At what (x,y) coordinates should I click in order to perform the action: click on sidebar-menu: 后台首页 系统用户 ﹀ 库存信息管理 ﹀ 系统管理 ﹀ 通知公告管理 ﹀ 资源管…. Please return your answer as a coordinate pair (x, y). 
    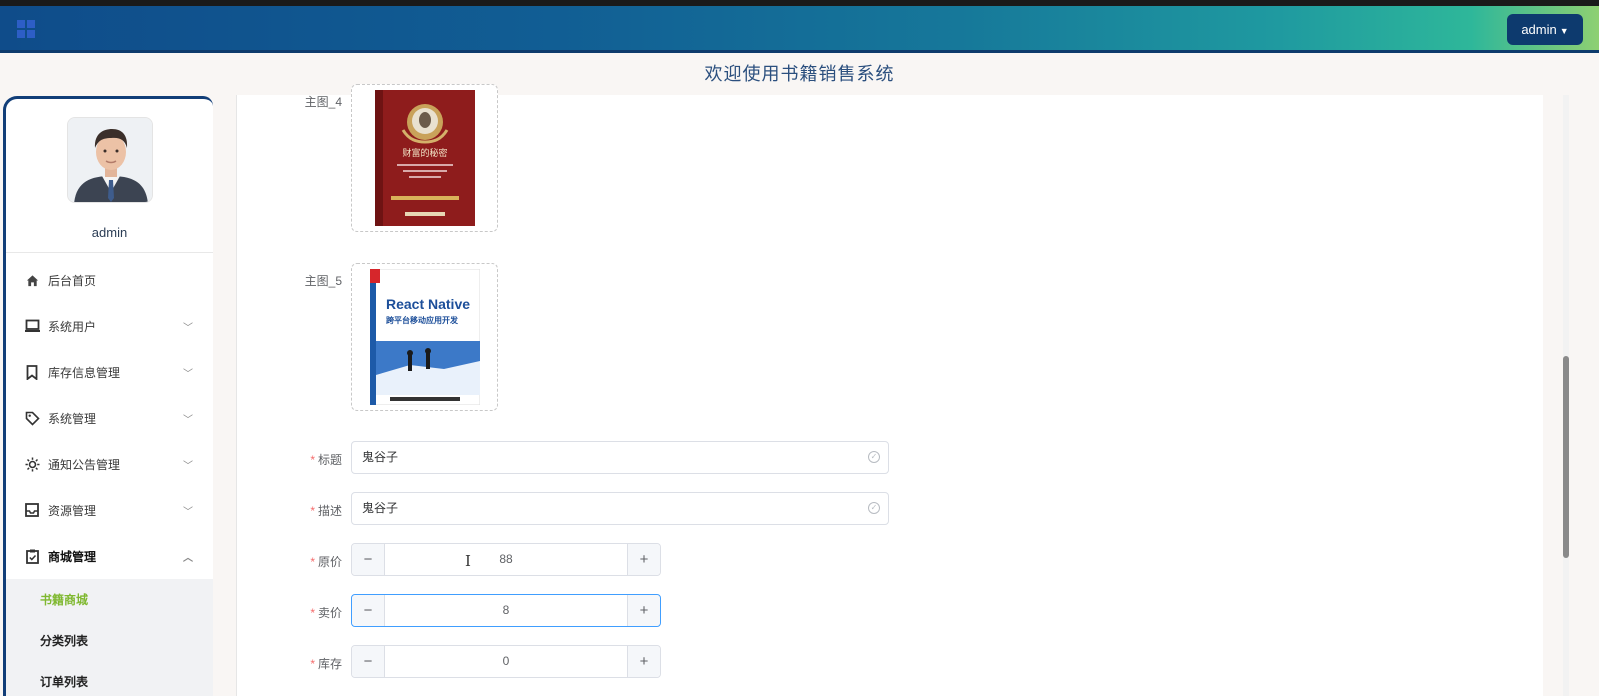
    Looking at the image, I should click on (109, 476).